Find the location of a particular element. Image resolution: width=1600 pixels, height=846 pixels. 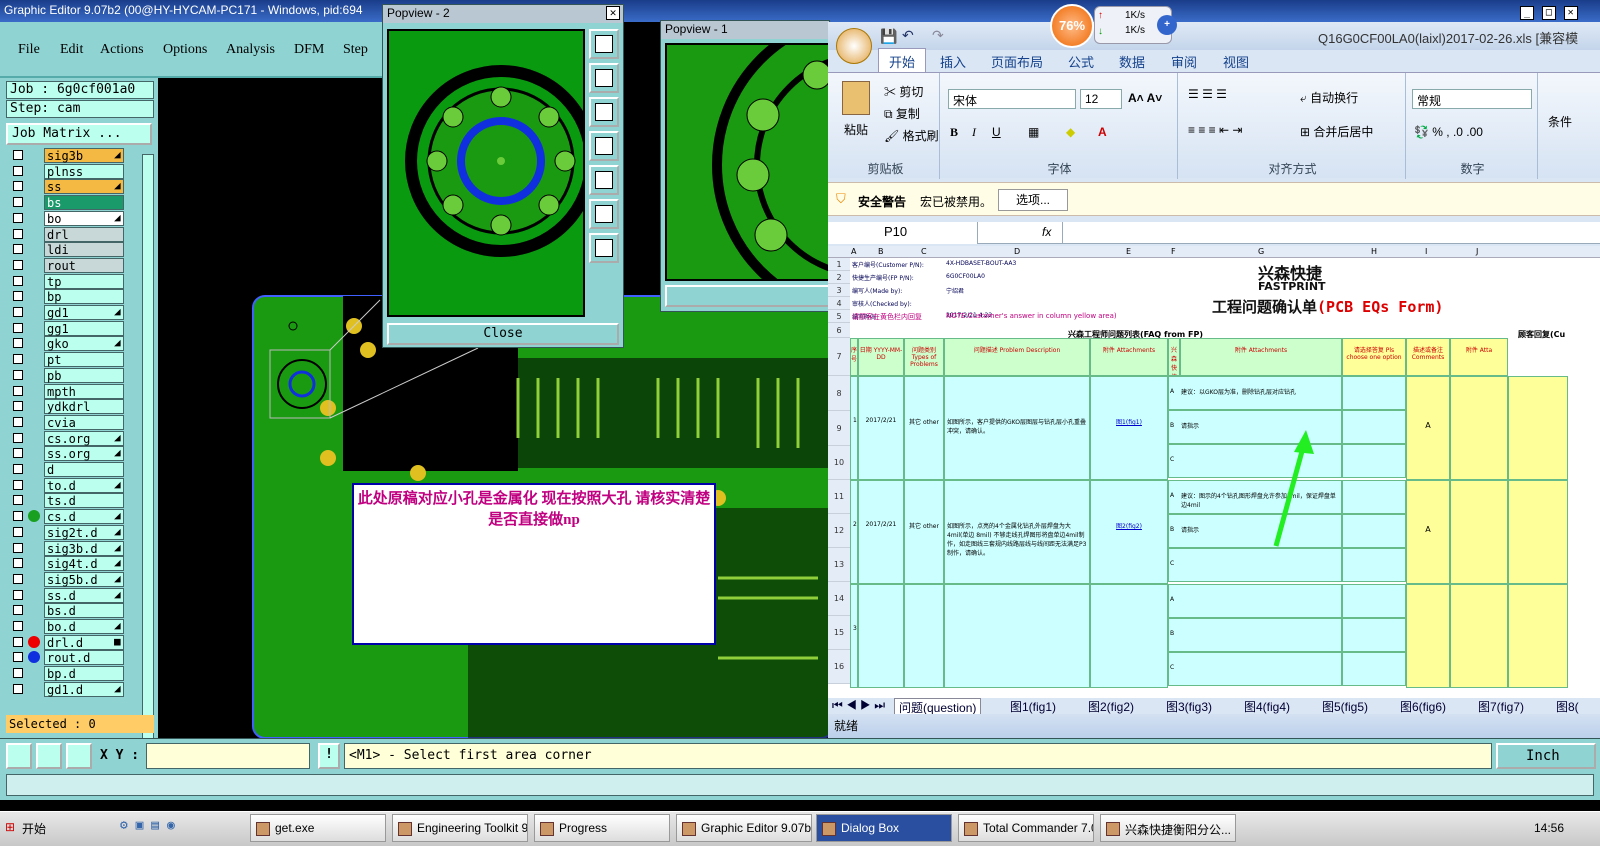

layer-row: to.d ◢ is located at coordinates (76, 485).